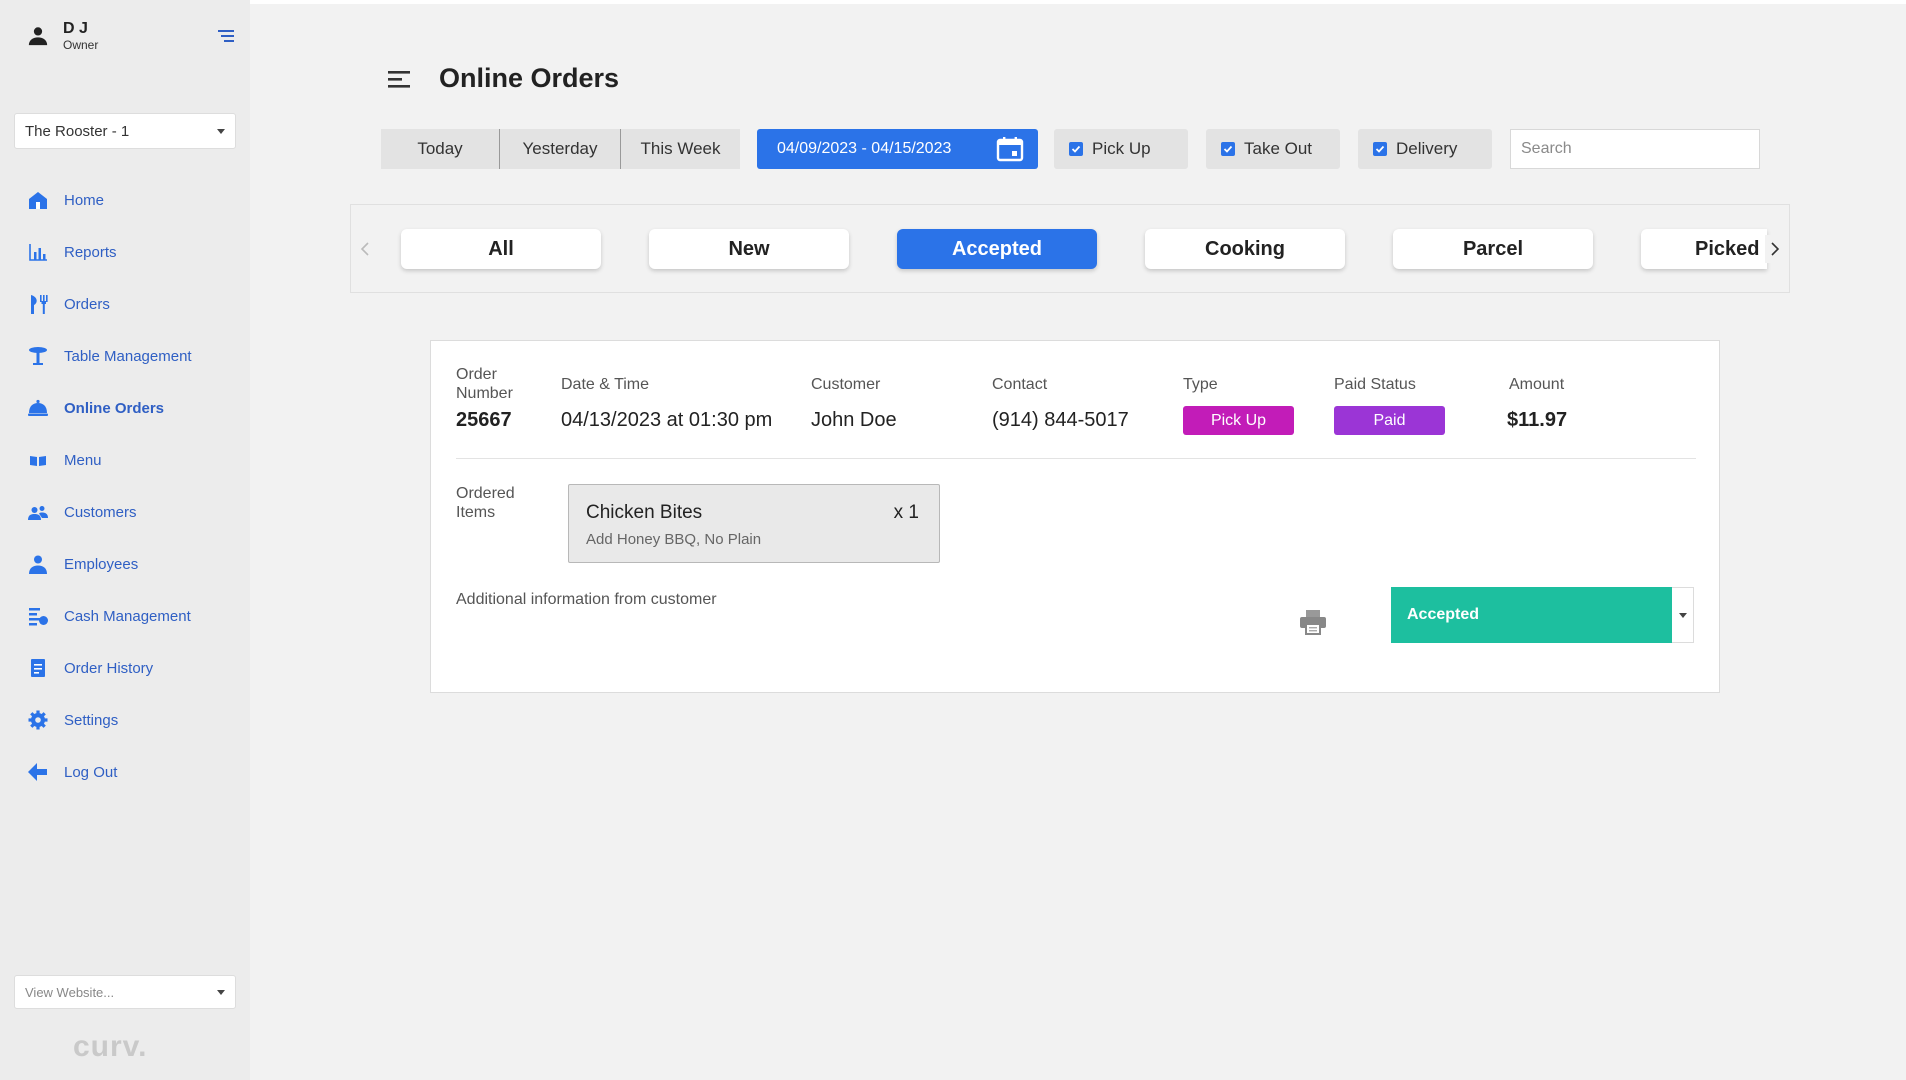 This screenshot has width=1906, height=1080. What do you see at coordinates (1278, 148) in the screenshot?
I see `filter-label: Take Out` at bounding box center [1278, 148].